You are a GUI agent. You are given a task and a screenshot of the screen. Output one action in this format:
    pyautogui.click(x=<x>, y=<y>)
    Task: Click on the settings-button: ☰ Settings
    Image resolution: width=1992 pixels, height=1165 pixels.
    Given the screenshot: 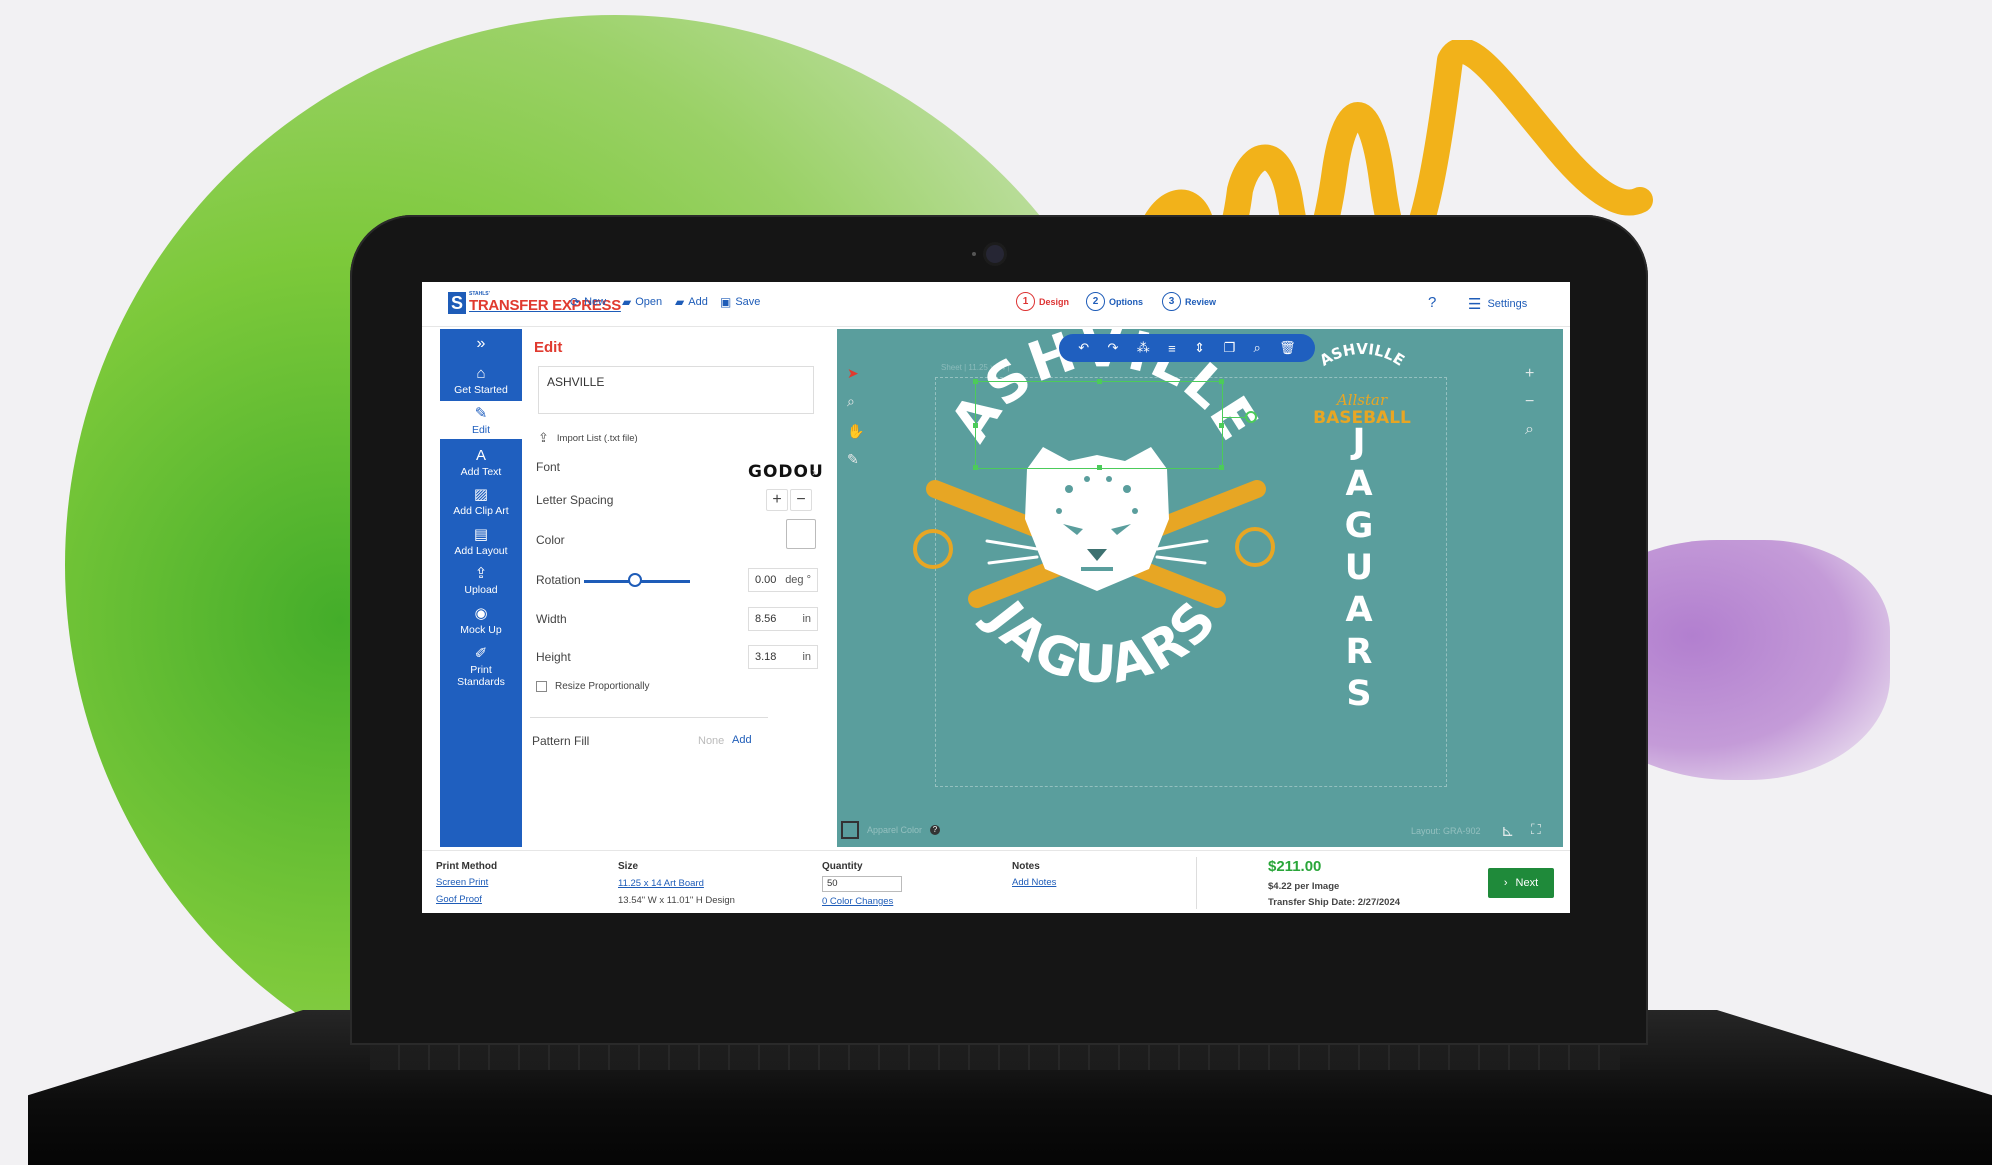 What is the action you would take?
    pyautogui.click(x=1497, y=304)
    